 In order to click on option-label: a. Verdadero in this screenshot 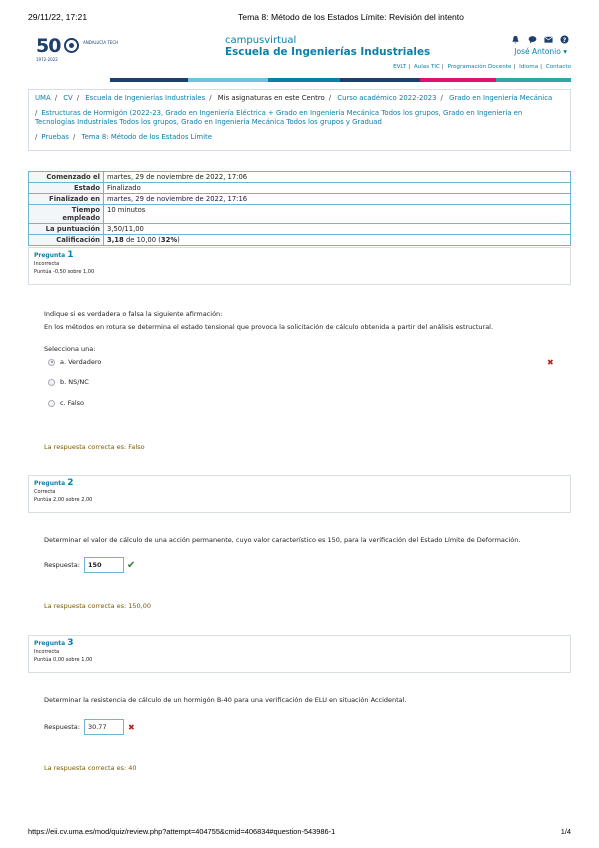, I will do `click(81, 362)`.